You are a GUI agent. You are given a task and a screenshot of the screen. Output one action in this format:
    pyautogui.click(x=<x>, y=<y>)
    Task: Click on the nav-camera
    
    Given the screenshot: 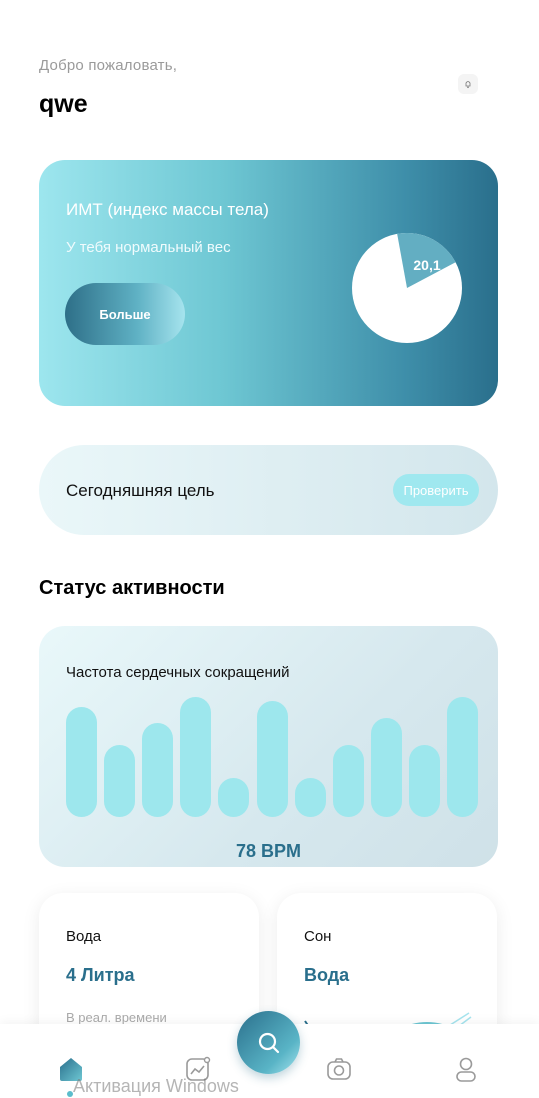 What is the action you would take?
    pyautogui.click(x=339, y=1069)
    